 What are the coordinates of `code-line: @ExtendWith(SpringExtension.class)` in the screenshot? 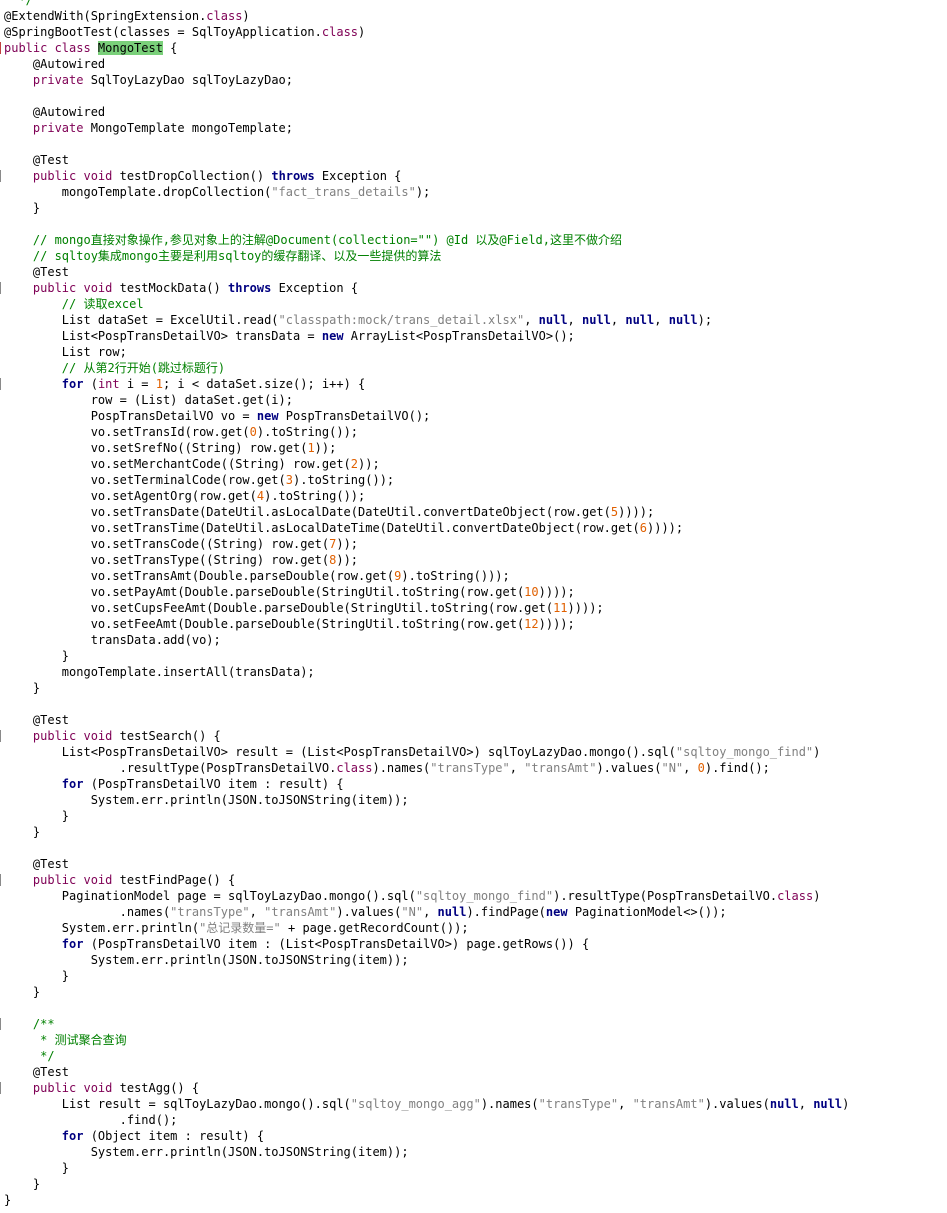 It's located at (473, 16).